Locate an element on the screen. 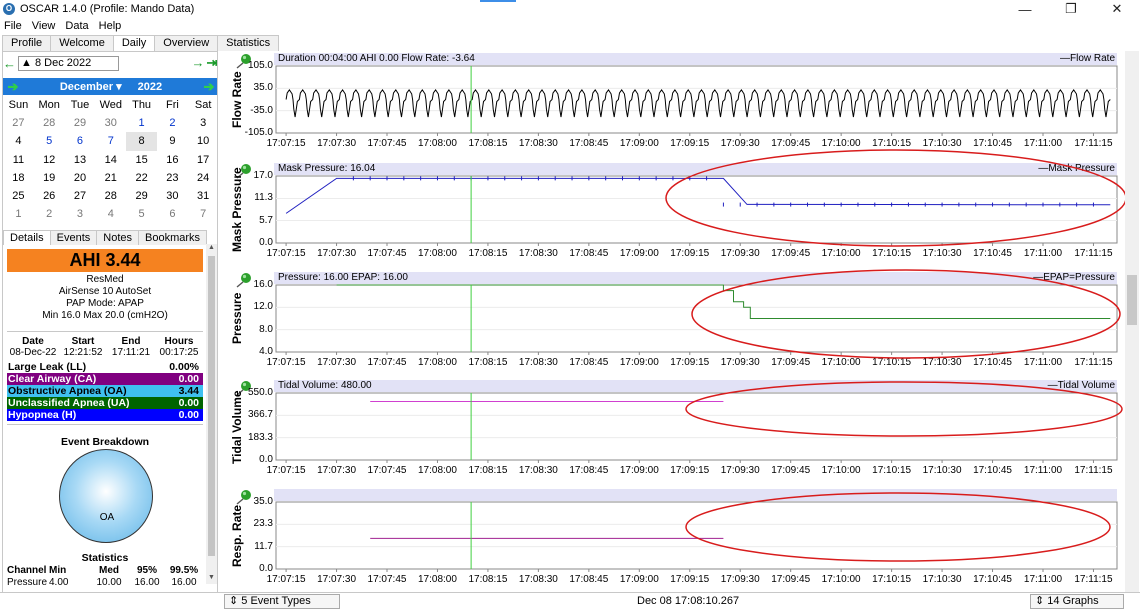 The height and width of the screenshot is (610, 1140). restore-button: ❐ is located at coordinates (1071, 9).